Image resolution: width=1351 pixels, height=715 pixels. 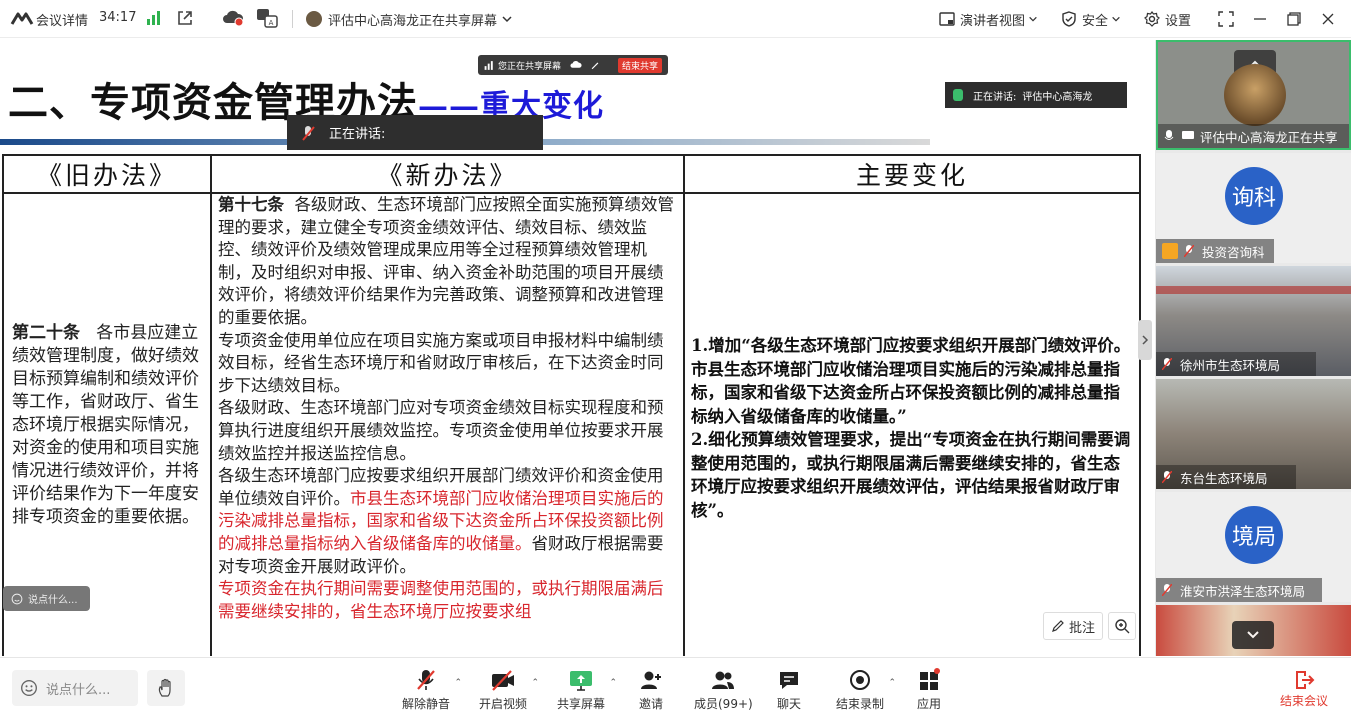 What do you see at coordinates (1260, 19) in the screenshot?
I see `minimize-button` at bounding box center [1260, 19].